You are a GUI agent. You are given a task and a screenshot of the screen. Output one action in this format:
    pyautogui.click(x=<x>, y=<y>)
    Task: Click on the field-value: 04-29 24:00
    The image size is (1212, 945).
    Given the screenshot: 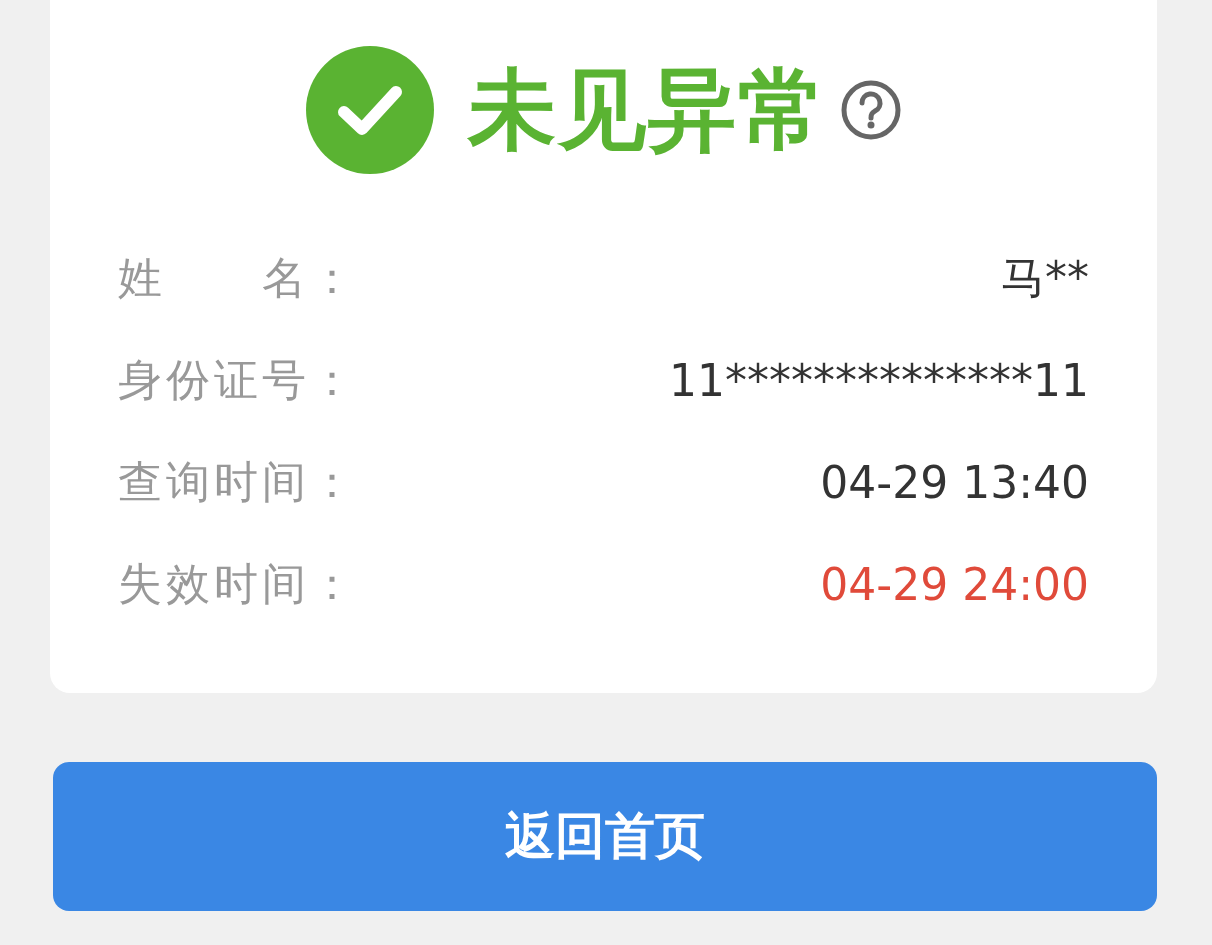 What is the action you would take?
    pyautogui.click(x=954, y=584)
    